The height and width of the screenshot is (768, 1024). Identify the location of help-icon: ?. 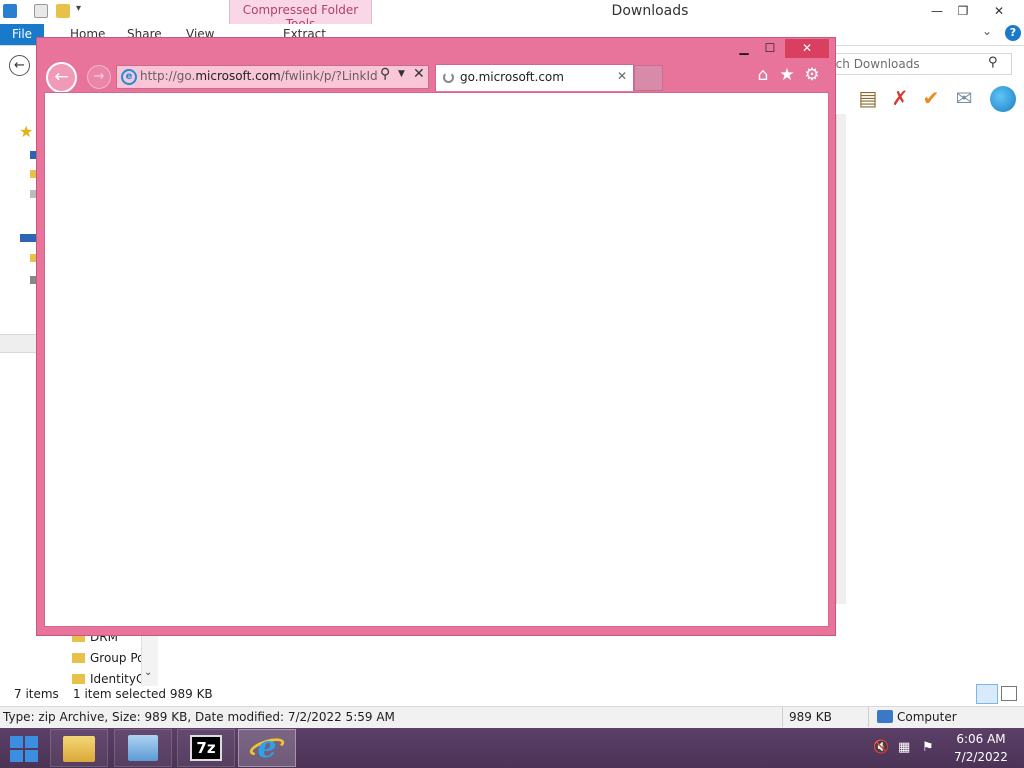
(1013, 33).